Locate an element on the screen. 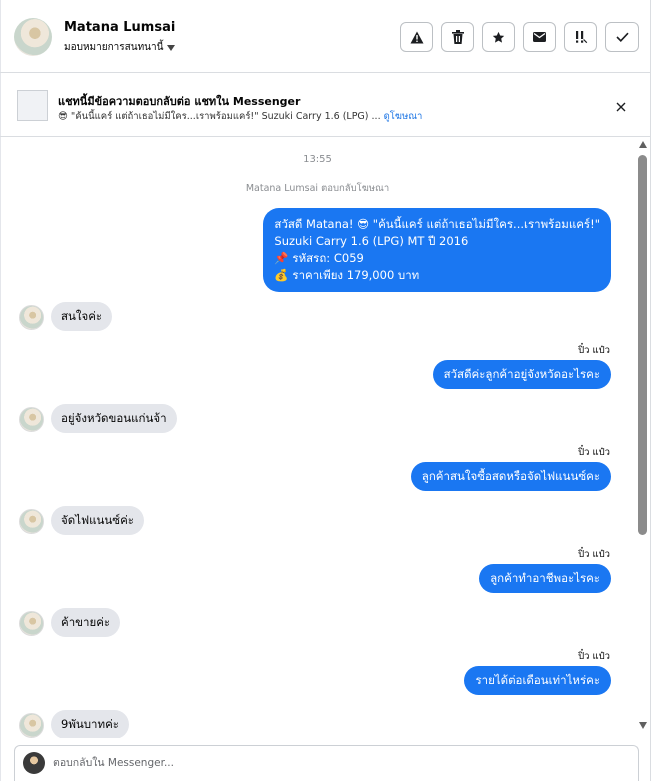  outgoing-message: ลูกค้าทำอาชีพอะไรคะ is located at coordinates (545, 578).